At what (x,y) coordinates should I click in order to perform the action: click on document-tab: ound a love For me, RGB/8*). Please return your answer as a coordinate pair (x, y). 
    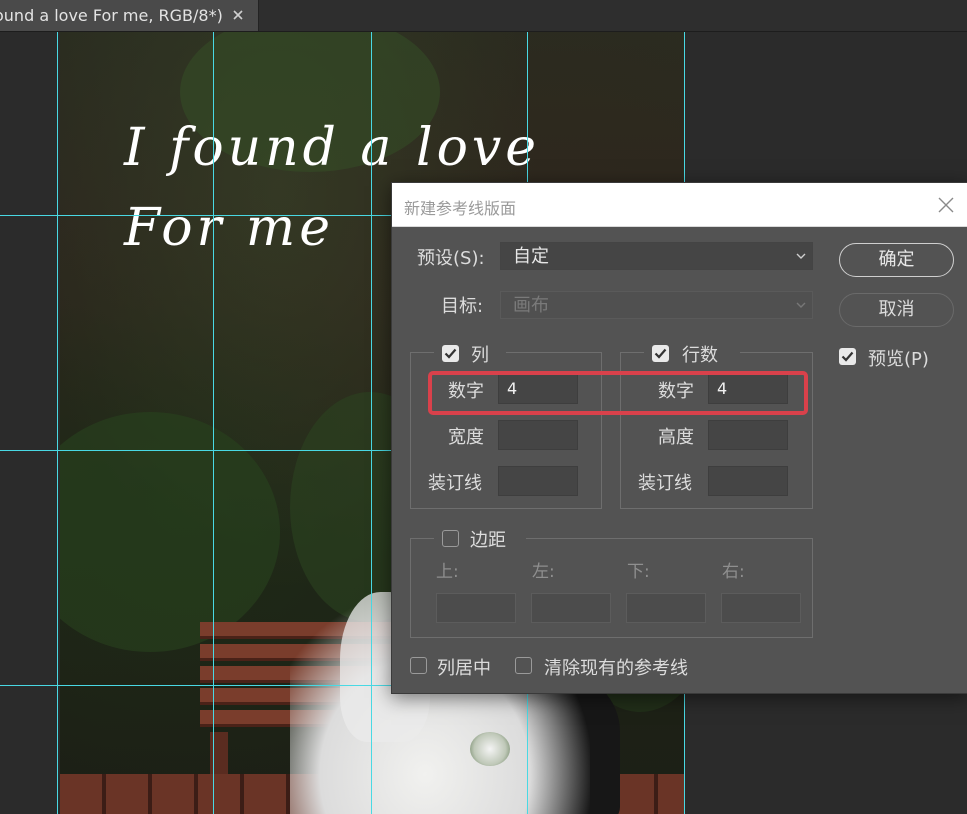
    Looking at the image, I should click on (129, 15).